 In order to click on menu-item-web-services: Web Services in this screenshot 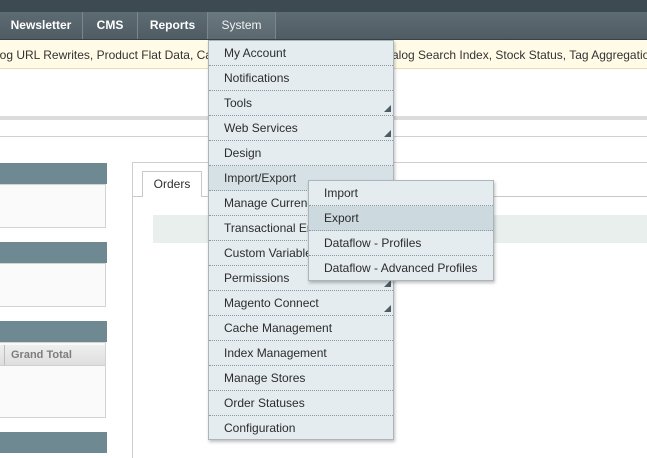, I will do `click(301, 128)`.